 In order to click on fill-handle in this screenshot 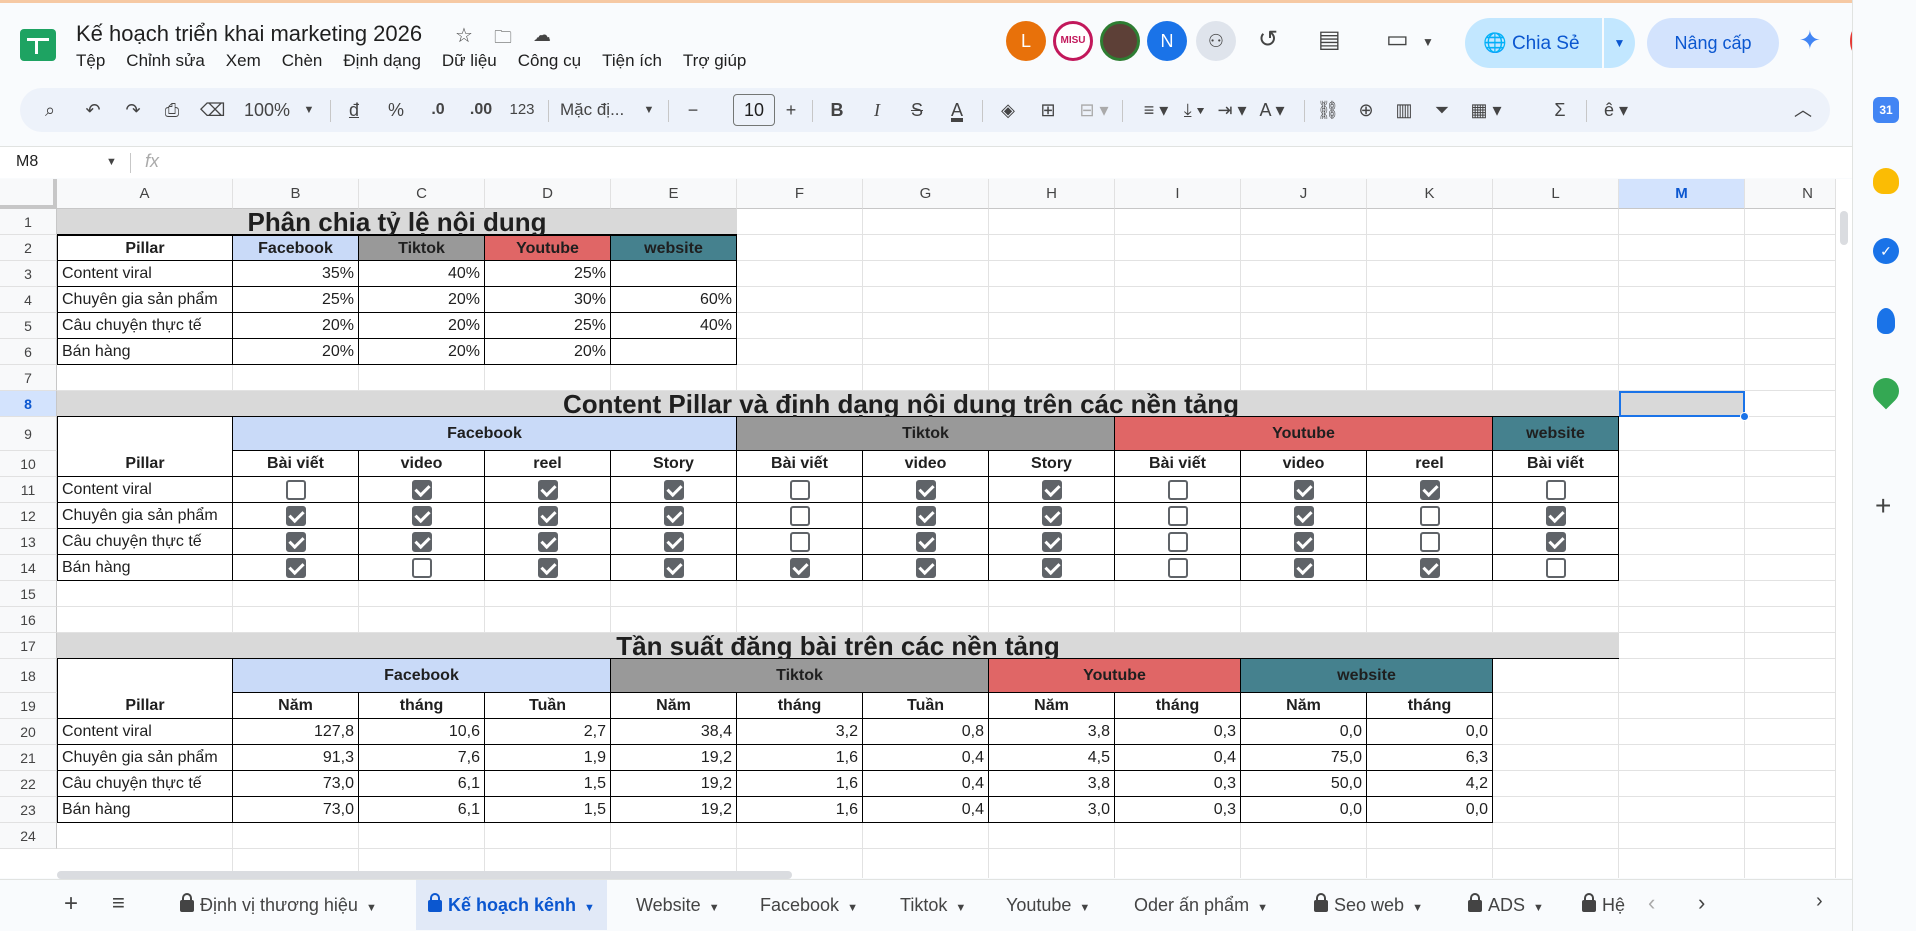, I will do `click(1744, 416)`.